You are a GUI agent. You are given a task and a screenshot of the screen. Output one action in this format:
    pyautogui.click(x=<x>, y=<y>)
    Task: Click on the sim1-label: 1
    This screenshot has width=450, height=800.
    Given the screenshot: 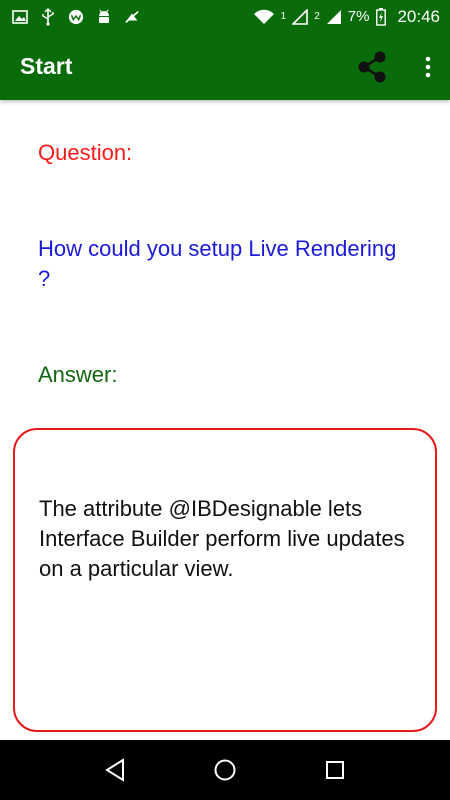 What is the action you would take?
    pyautogui.click(x=283, y=16)
    